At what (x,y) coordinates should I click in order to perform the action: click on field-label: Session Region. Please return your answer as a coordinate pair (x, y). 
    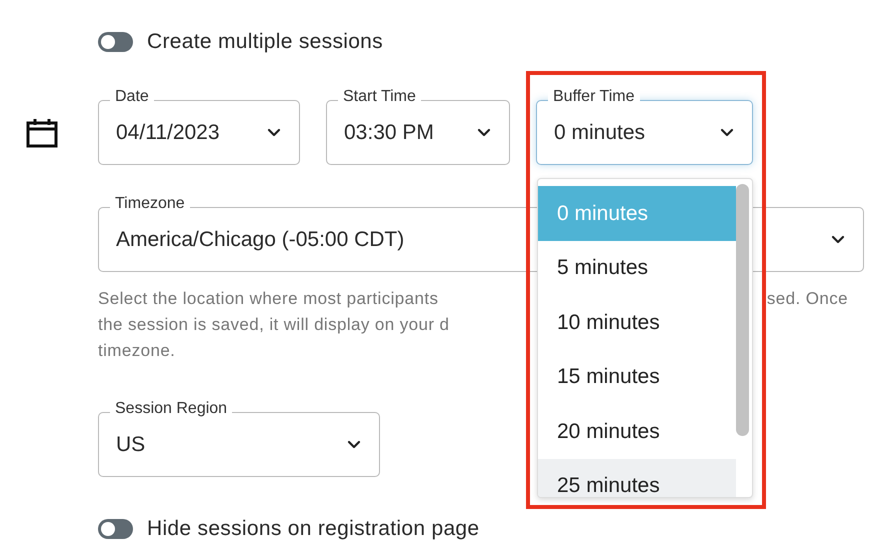
    Looking at the image, I should click on (171, 409).